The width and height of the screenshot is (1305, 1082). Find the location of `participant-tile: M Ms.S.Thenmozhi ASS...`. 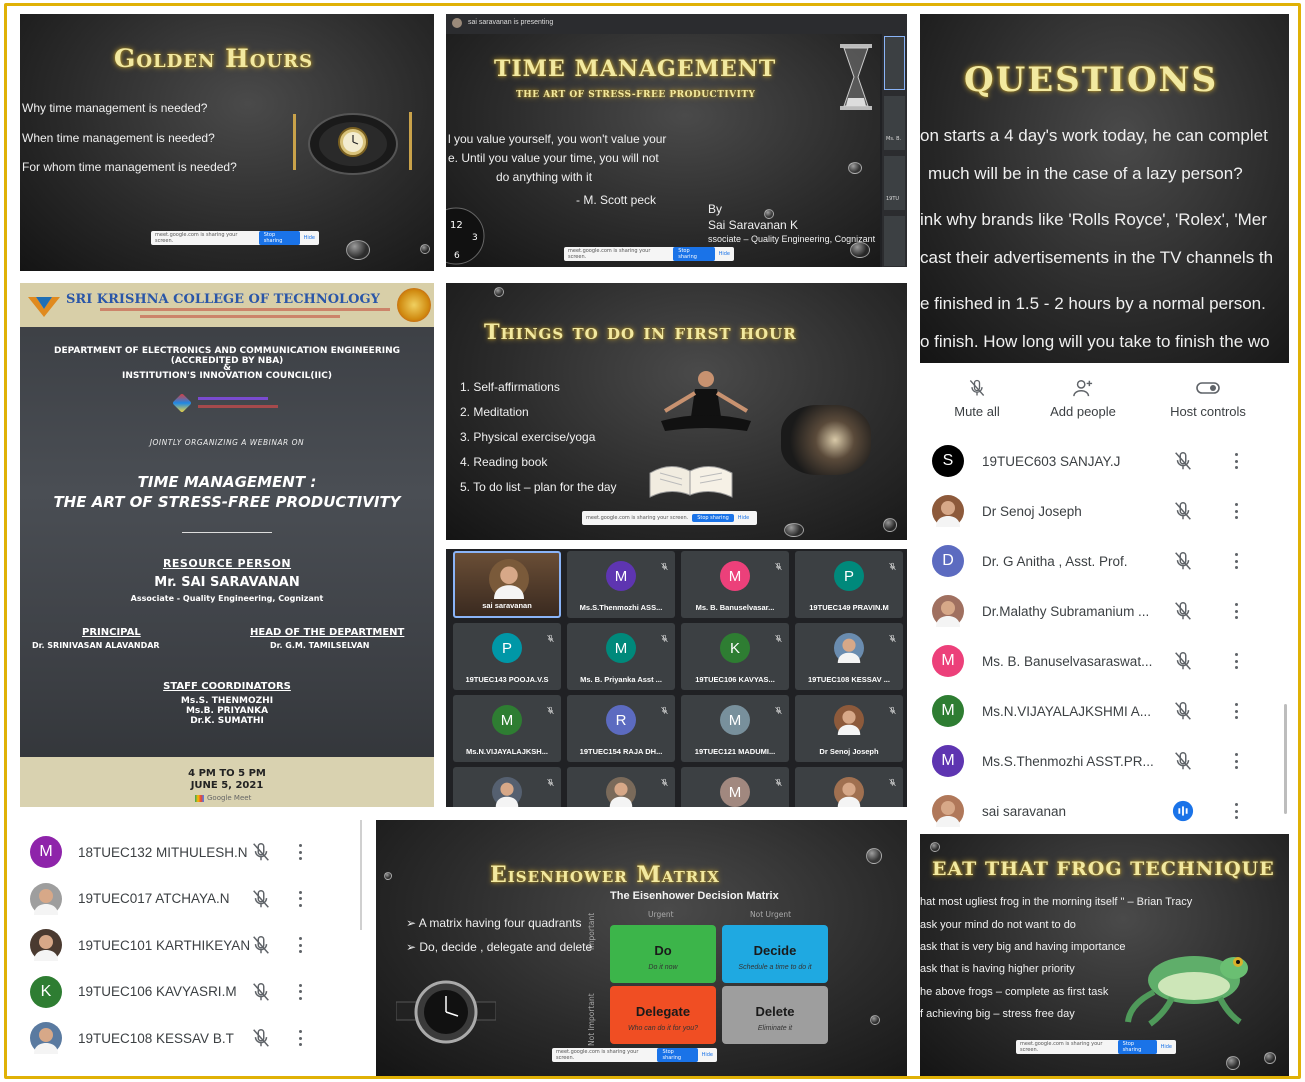

participant-tile: M Ms.S.Thenmozhi ASS... is located at coordinates (621, 584).